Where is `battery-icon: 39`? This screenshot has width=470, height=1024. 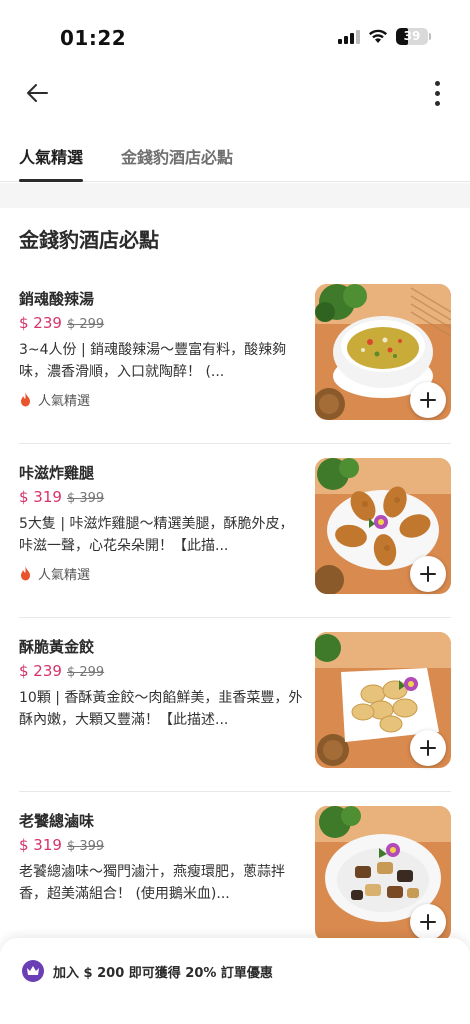
battery-icon: 39 is located at coordinates (413, 36).